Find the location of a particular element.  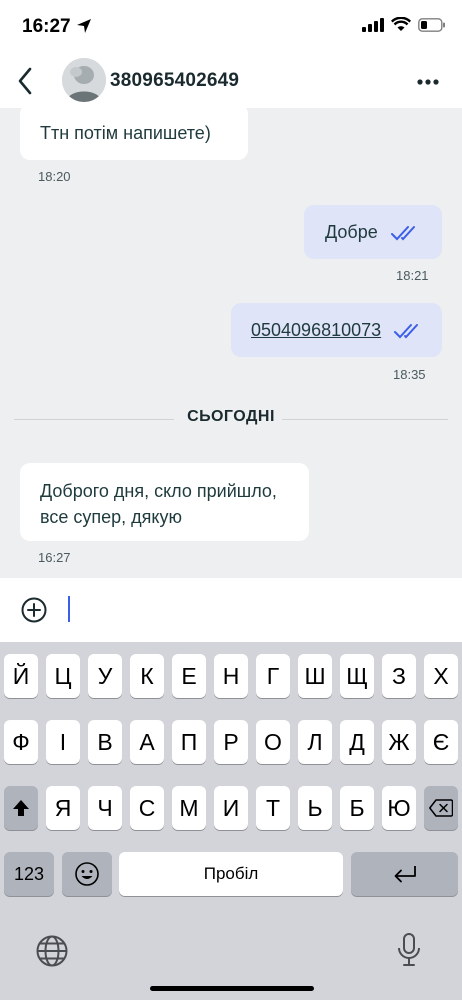

avatar-placeholder-icon is located at coordinates (84, 80).